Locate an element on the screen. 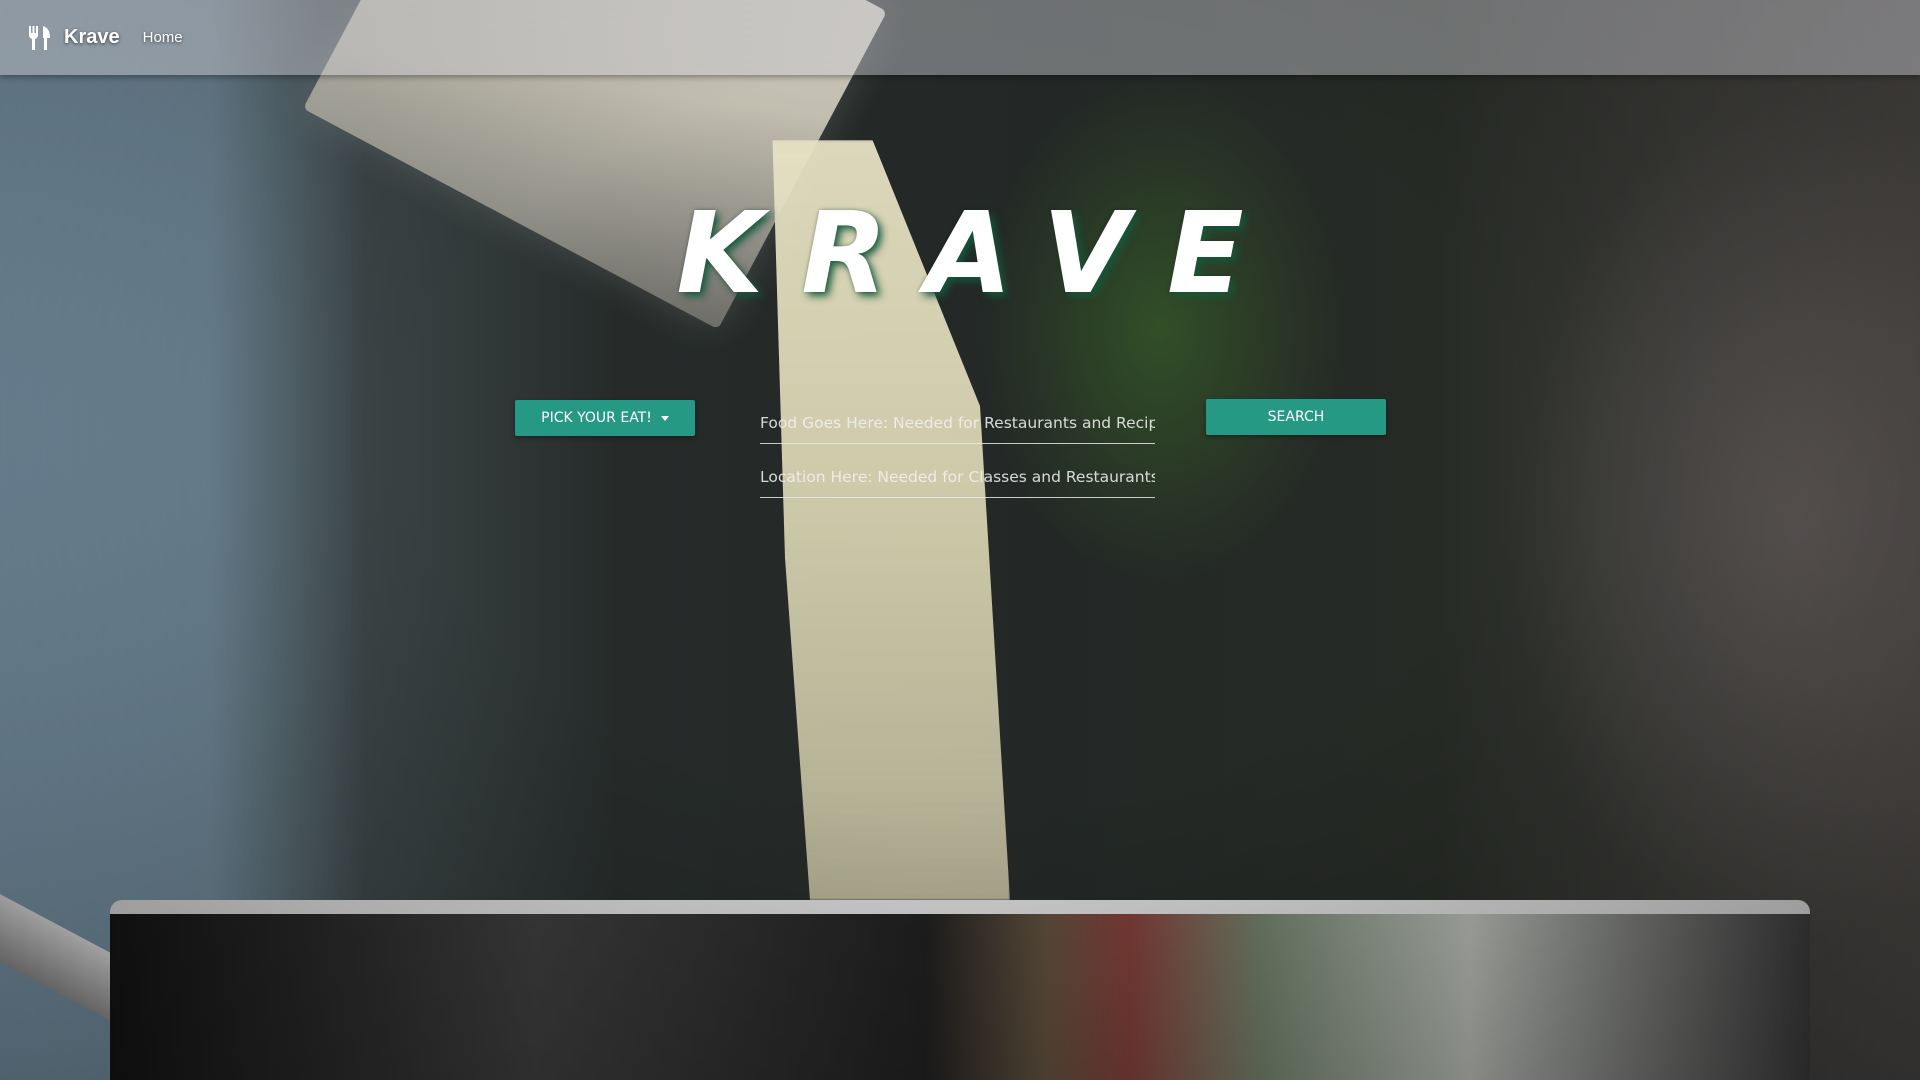 This screenshot has width=1920, height=1080. caret-down-icon is located at coordinates (664, 418).